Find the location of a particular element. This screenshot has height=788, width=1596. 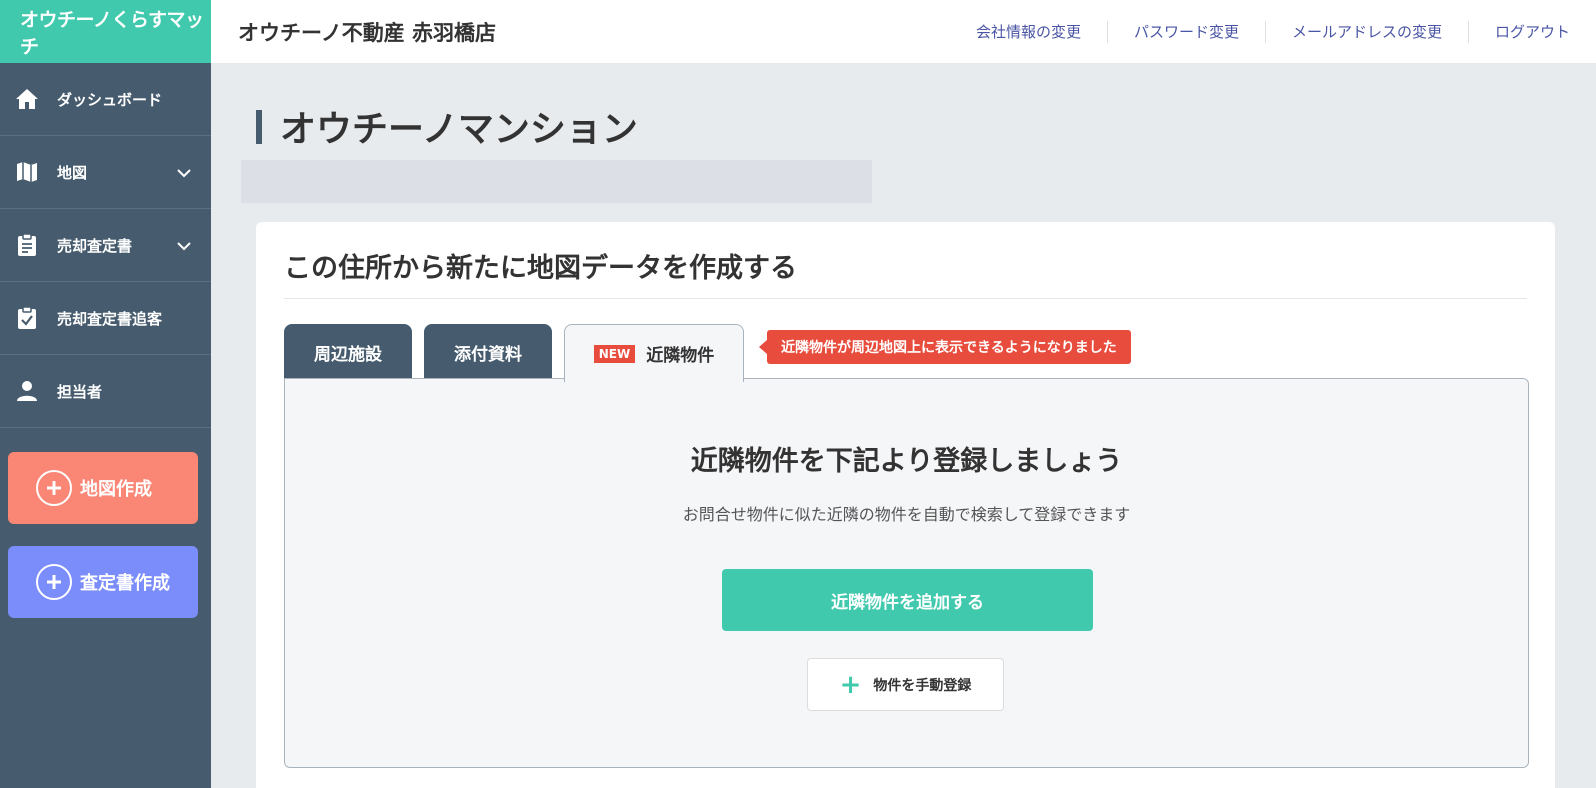

manual-register-label: 物件を手動登録 is located at coordinates (922, 685).